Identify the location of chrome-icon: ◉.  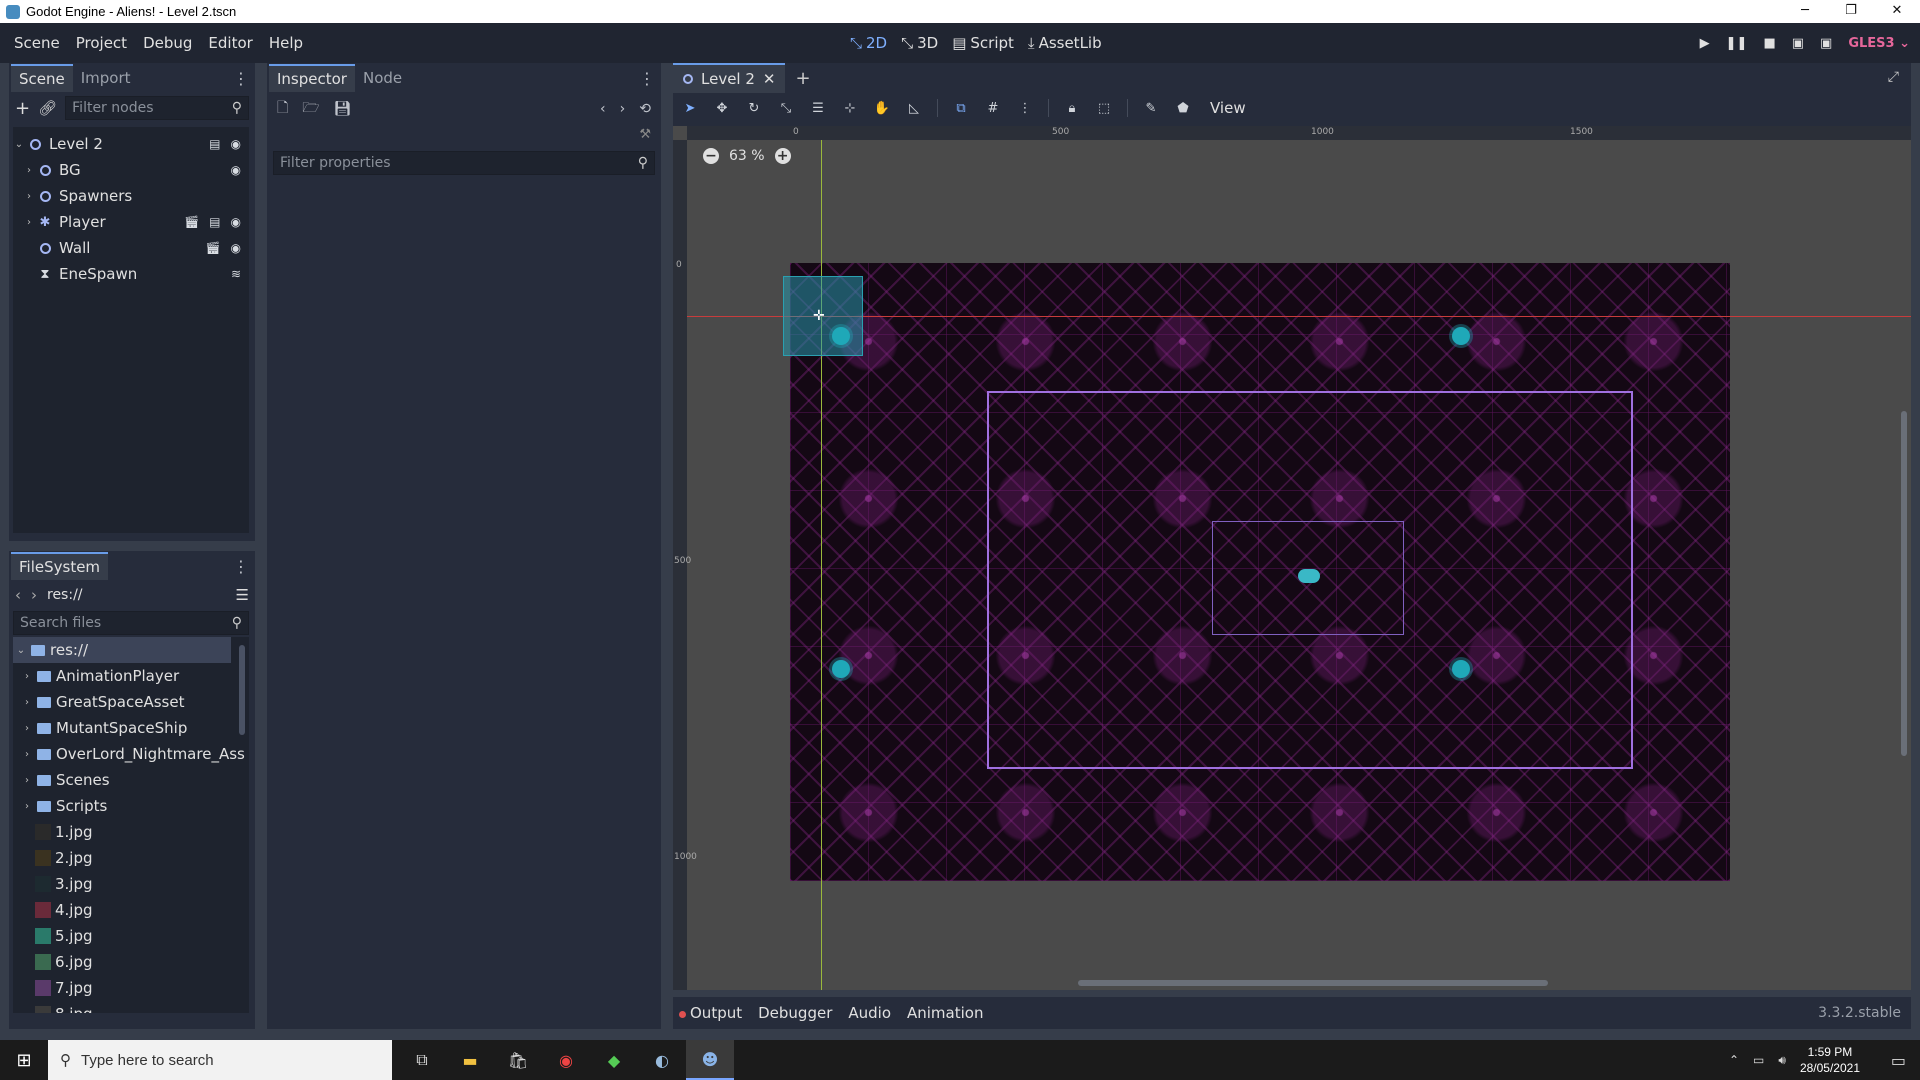
(566, 1060).